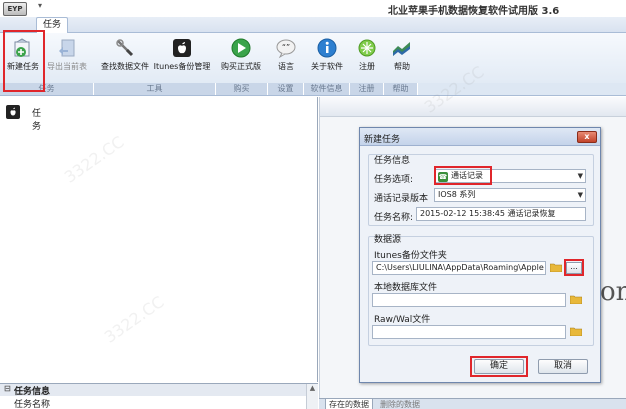 The width and height of the screenshot is (626, 409). Describe the element at coordinates (182, 48) in the screenshot. I see `itunes-backup-icon` at that location.